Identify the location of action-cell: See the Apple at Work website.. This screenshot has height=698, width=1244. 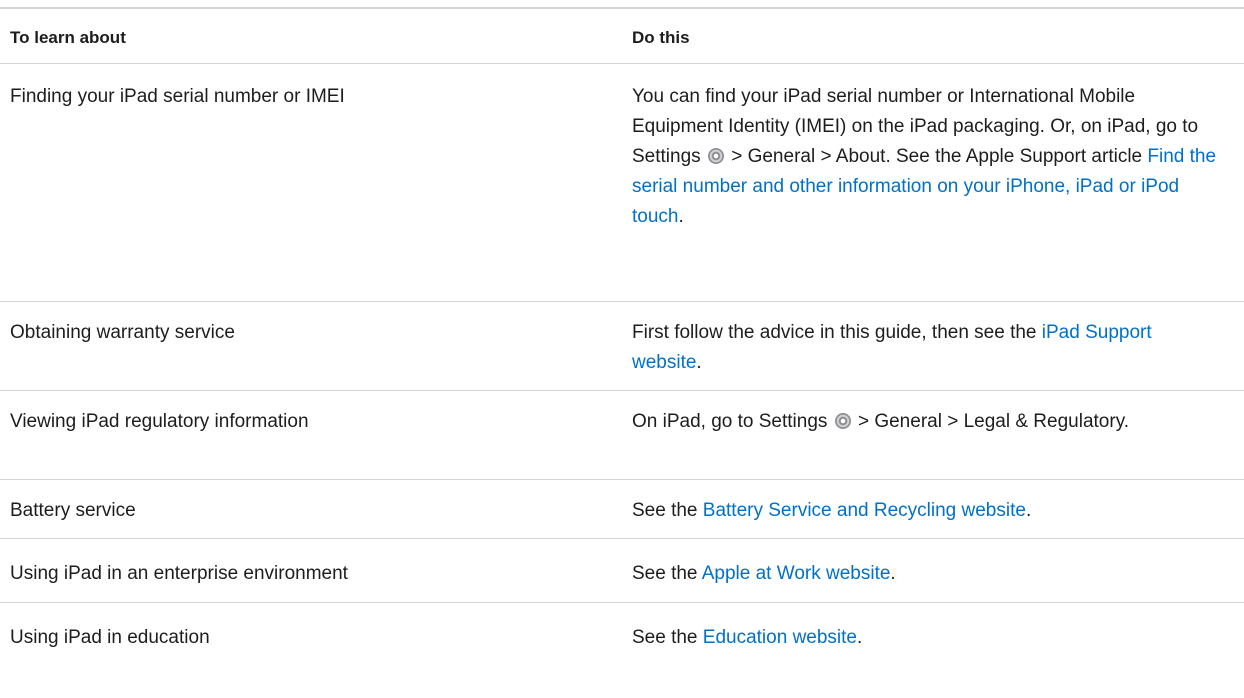
(922, 574).